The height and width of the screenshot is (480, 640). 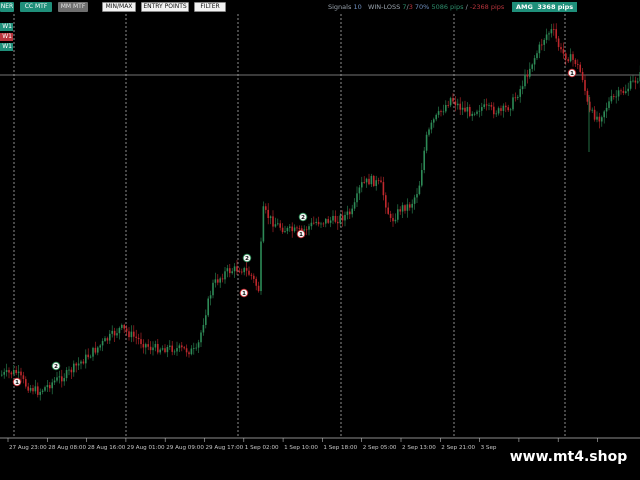 What do you see at coordinates (7, 7) in the screenshot?
I see `ner-button: NER` at bounding box center [7, 7].